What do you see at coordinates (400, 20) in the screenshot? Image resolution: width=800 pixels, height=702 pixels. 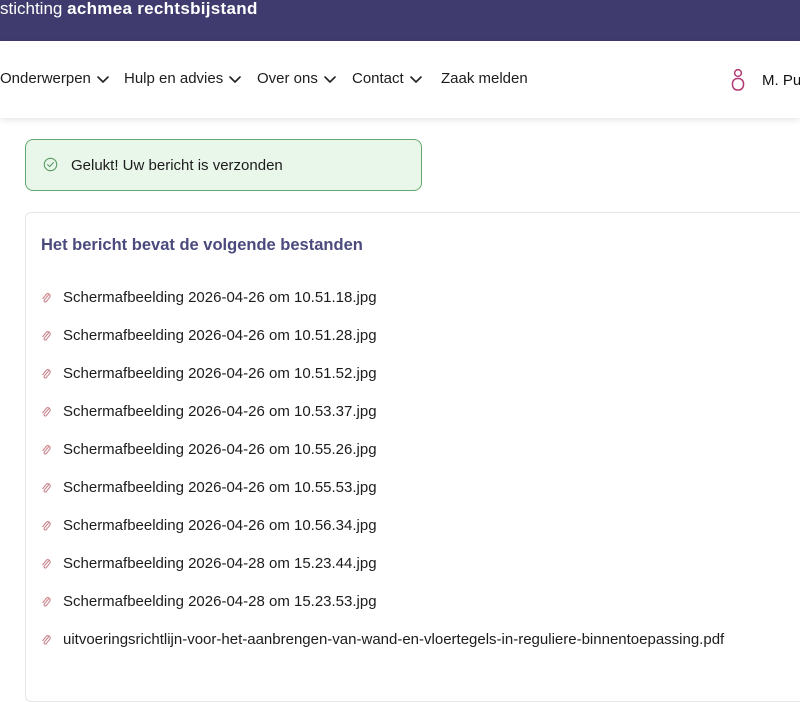 I see `top-header-bar: stichting achmea rechtsbijstand` at bounding box center [400, 20].